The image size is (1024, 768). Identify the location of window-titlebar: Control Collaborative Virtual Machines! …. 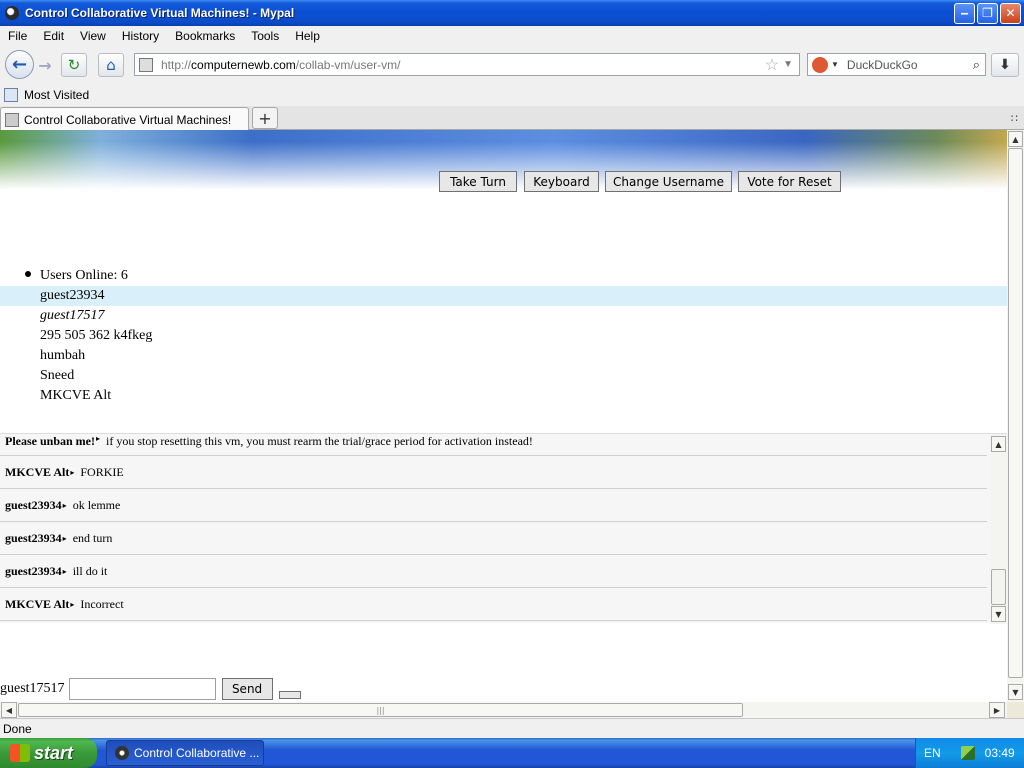
(512, 13).